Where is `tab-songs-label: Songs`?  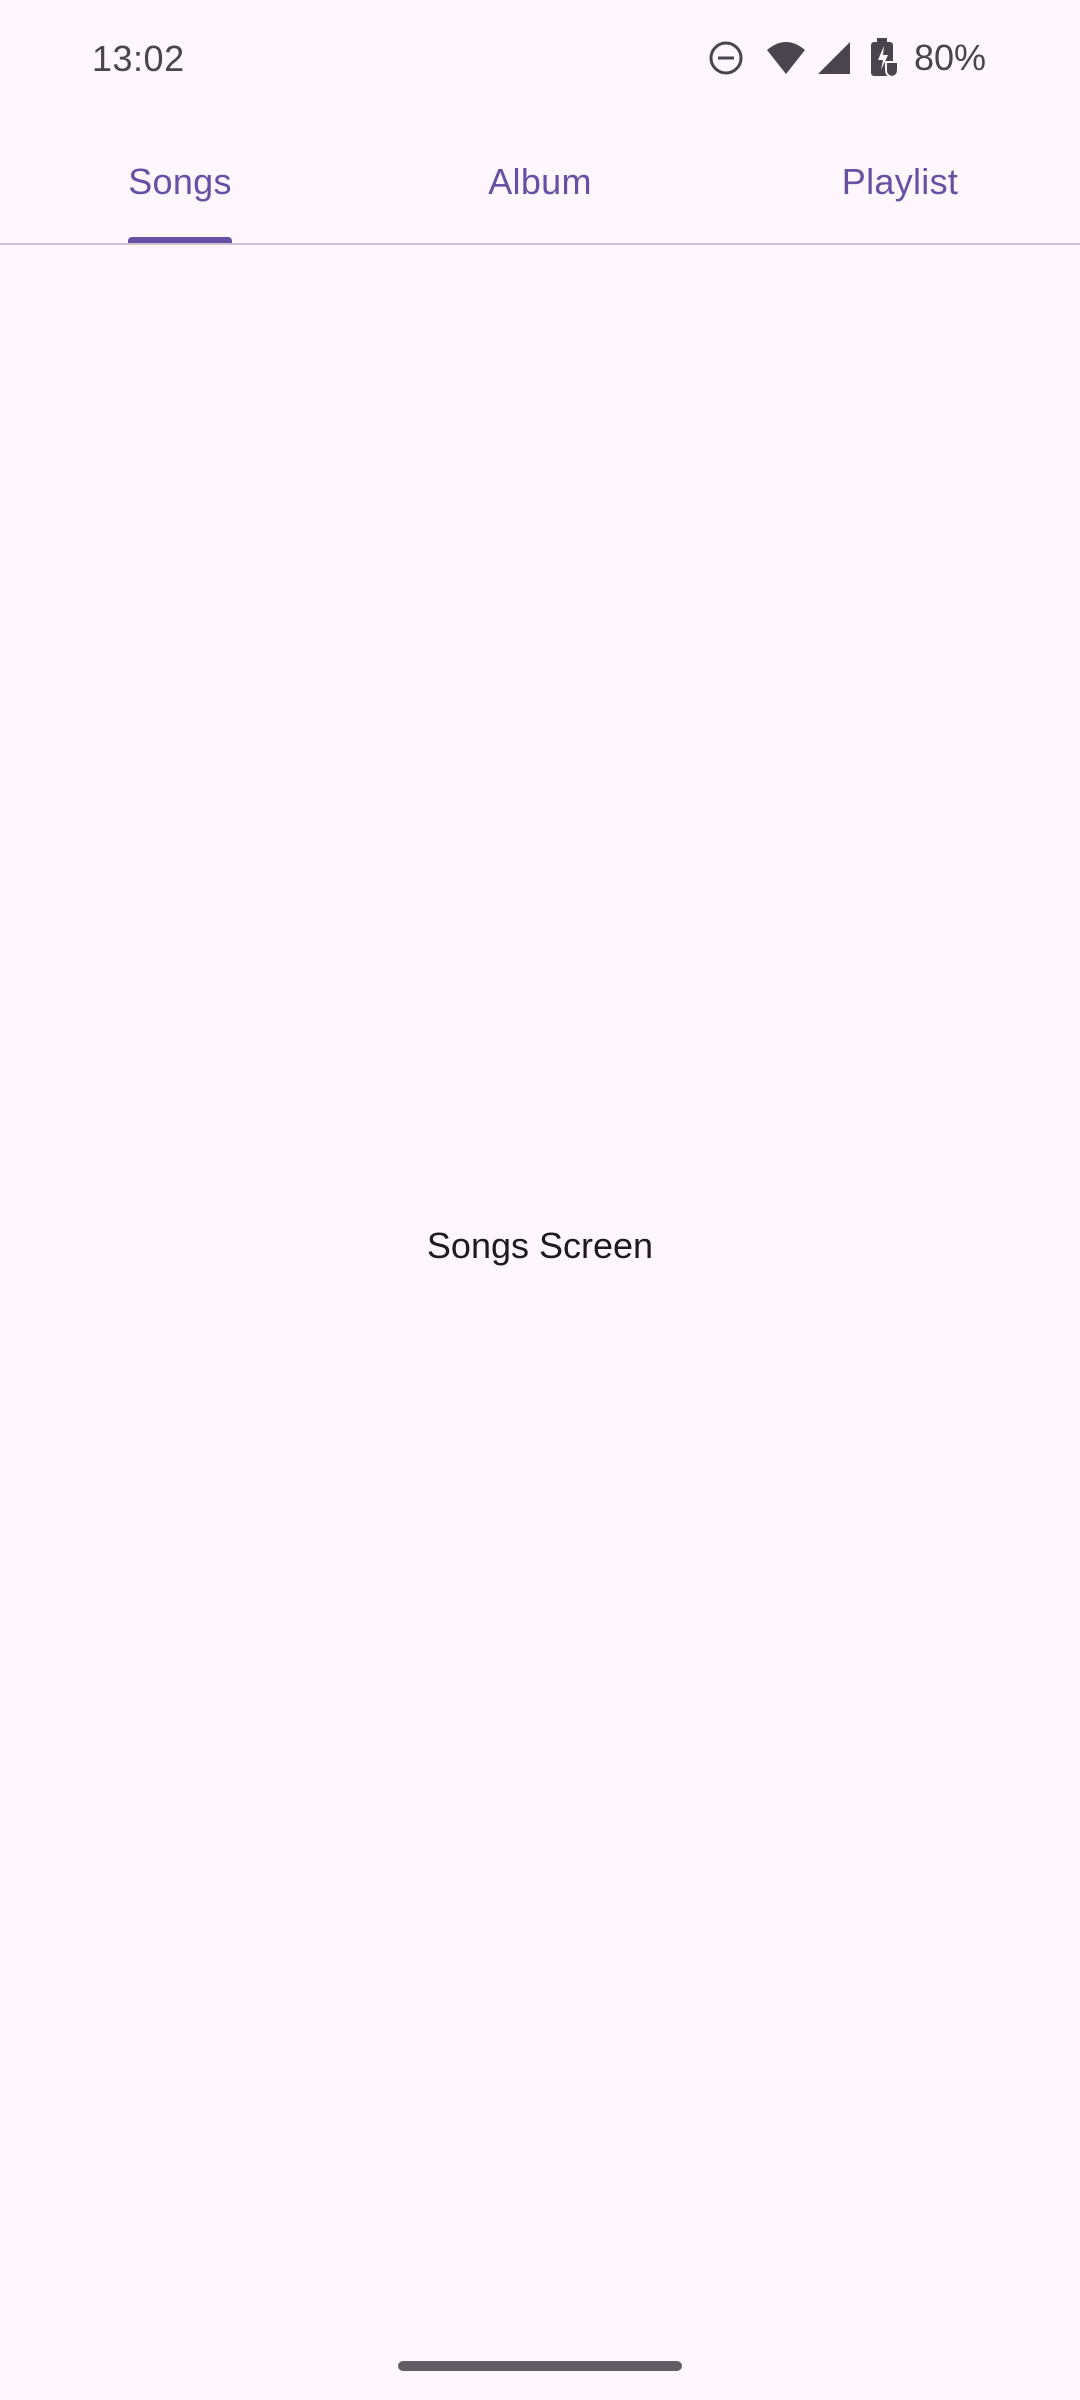 tab-songs-label: Songs is located at coordinates (180, 181).